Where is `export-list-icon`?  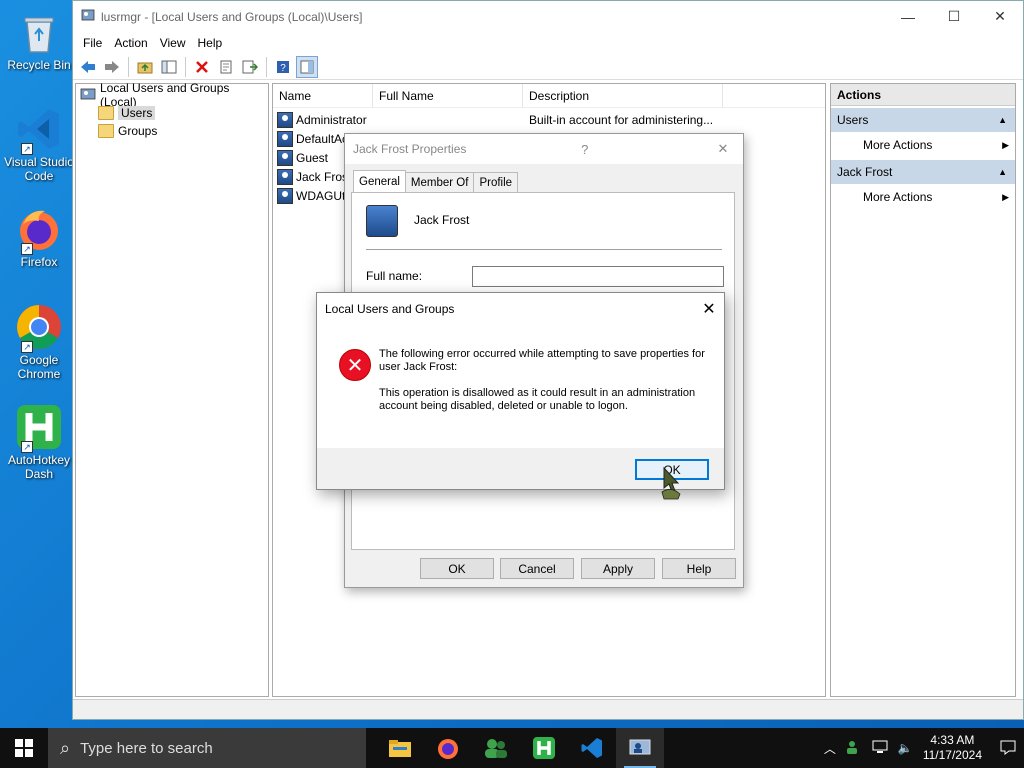 export-list-icon is located at coordinates (250, 67).